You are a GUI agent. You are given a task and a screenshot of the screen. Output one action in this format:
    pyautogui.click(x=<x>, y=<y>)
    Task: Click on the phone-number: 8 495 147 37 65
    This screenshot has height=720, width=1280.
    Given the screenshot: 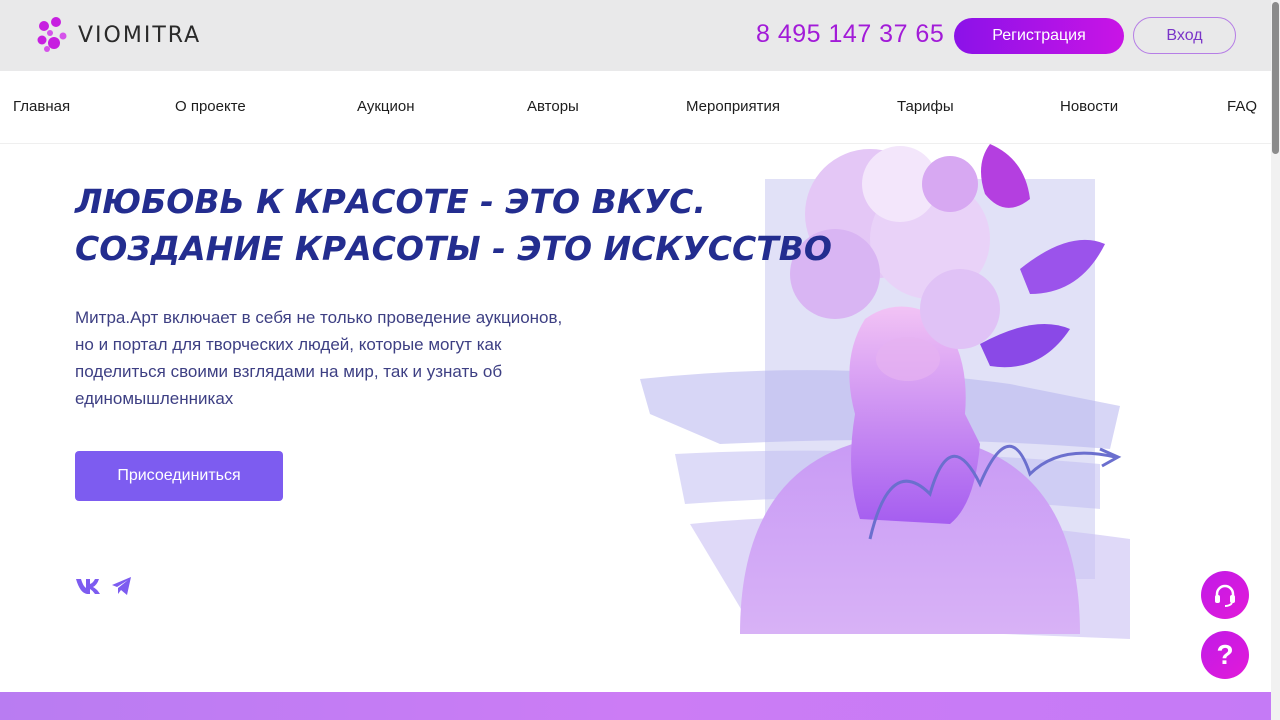 What is the action you would take?
    pyautogui.click(x=850, y=34)
    